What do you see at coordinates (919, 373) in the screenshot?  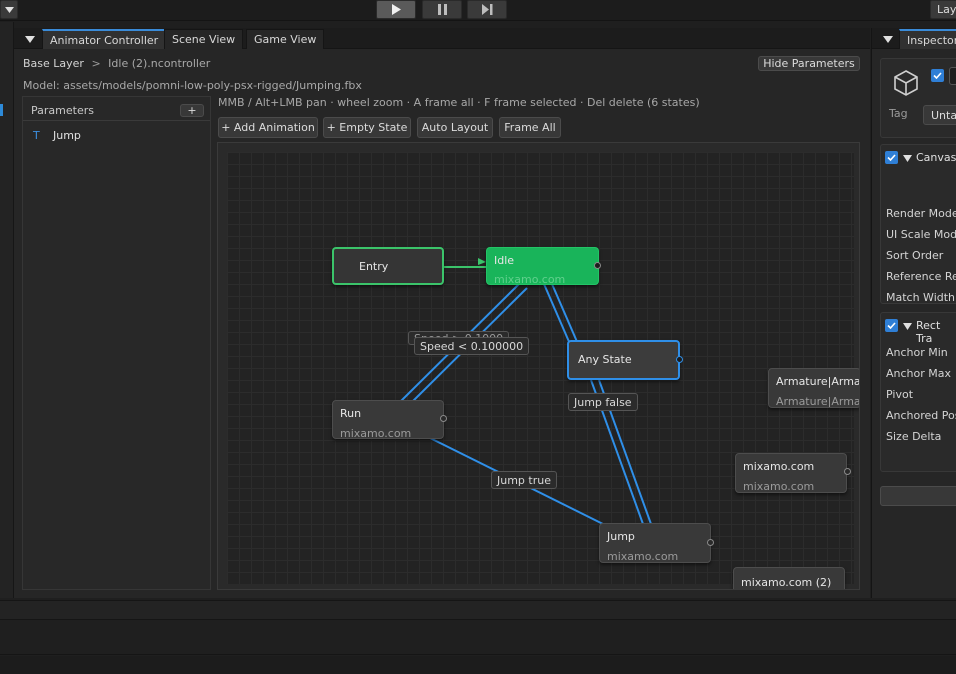 I see `rect-row-anchor-max: Anchor Max` at bounding box center [919, 373].